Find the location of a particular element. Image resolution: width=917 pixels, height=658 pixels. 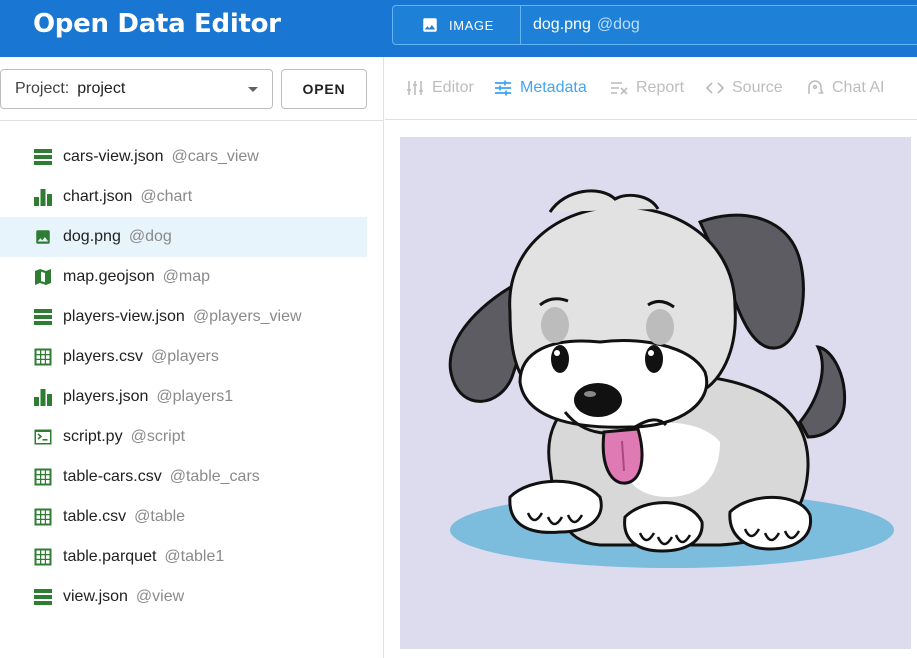

tab-editor: Editor is located at coordinates (440, 88).